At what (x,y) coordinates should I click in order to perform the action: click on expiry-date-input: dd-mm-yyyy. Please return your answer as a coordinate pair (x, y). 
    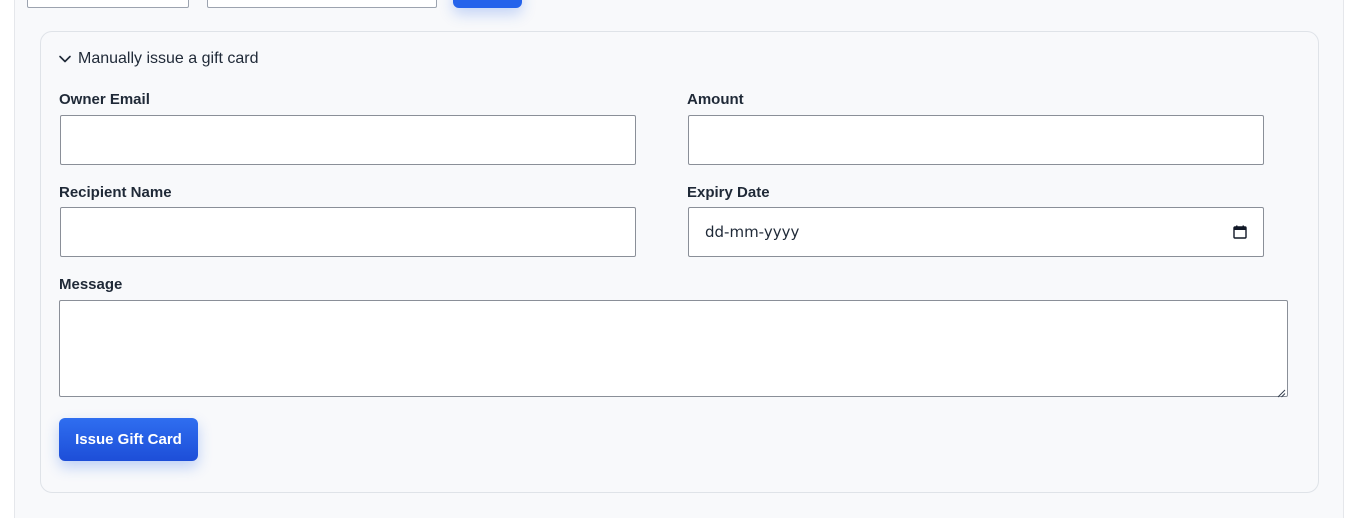
    Looking at the image, I should click on (976, 232).